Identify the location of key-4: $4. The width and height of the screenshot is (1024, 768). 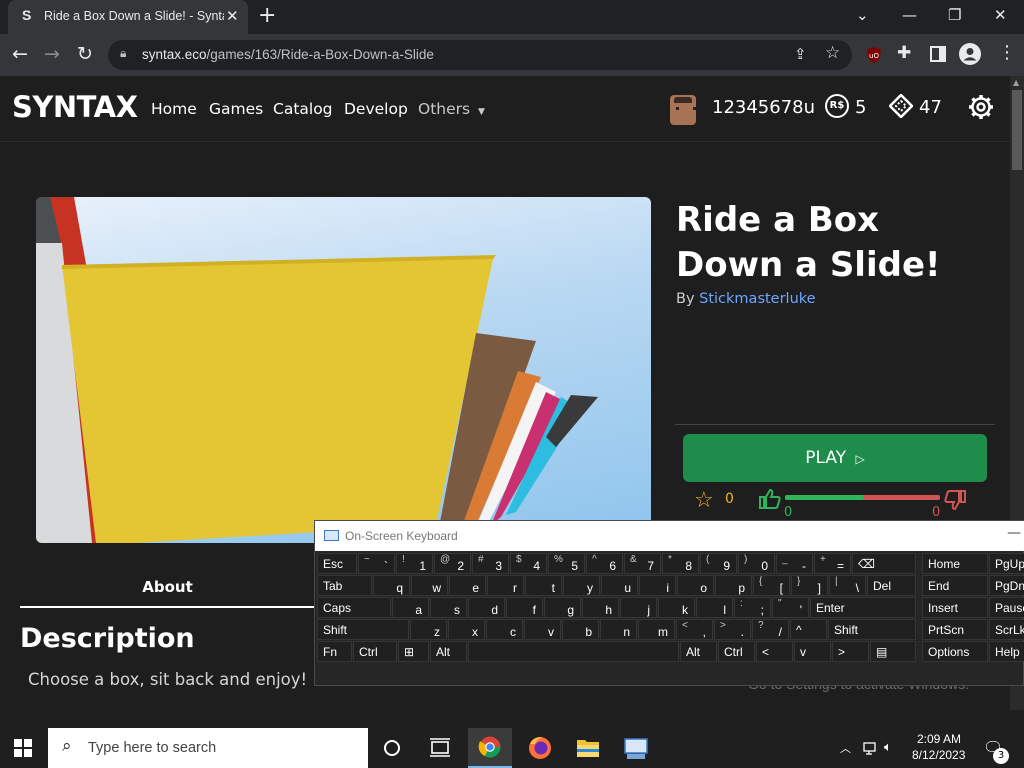
(528, 563).